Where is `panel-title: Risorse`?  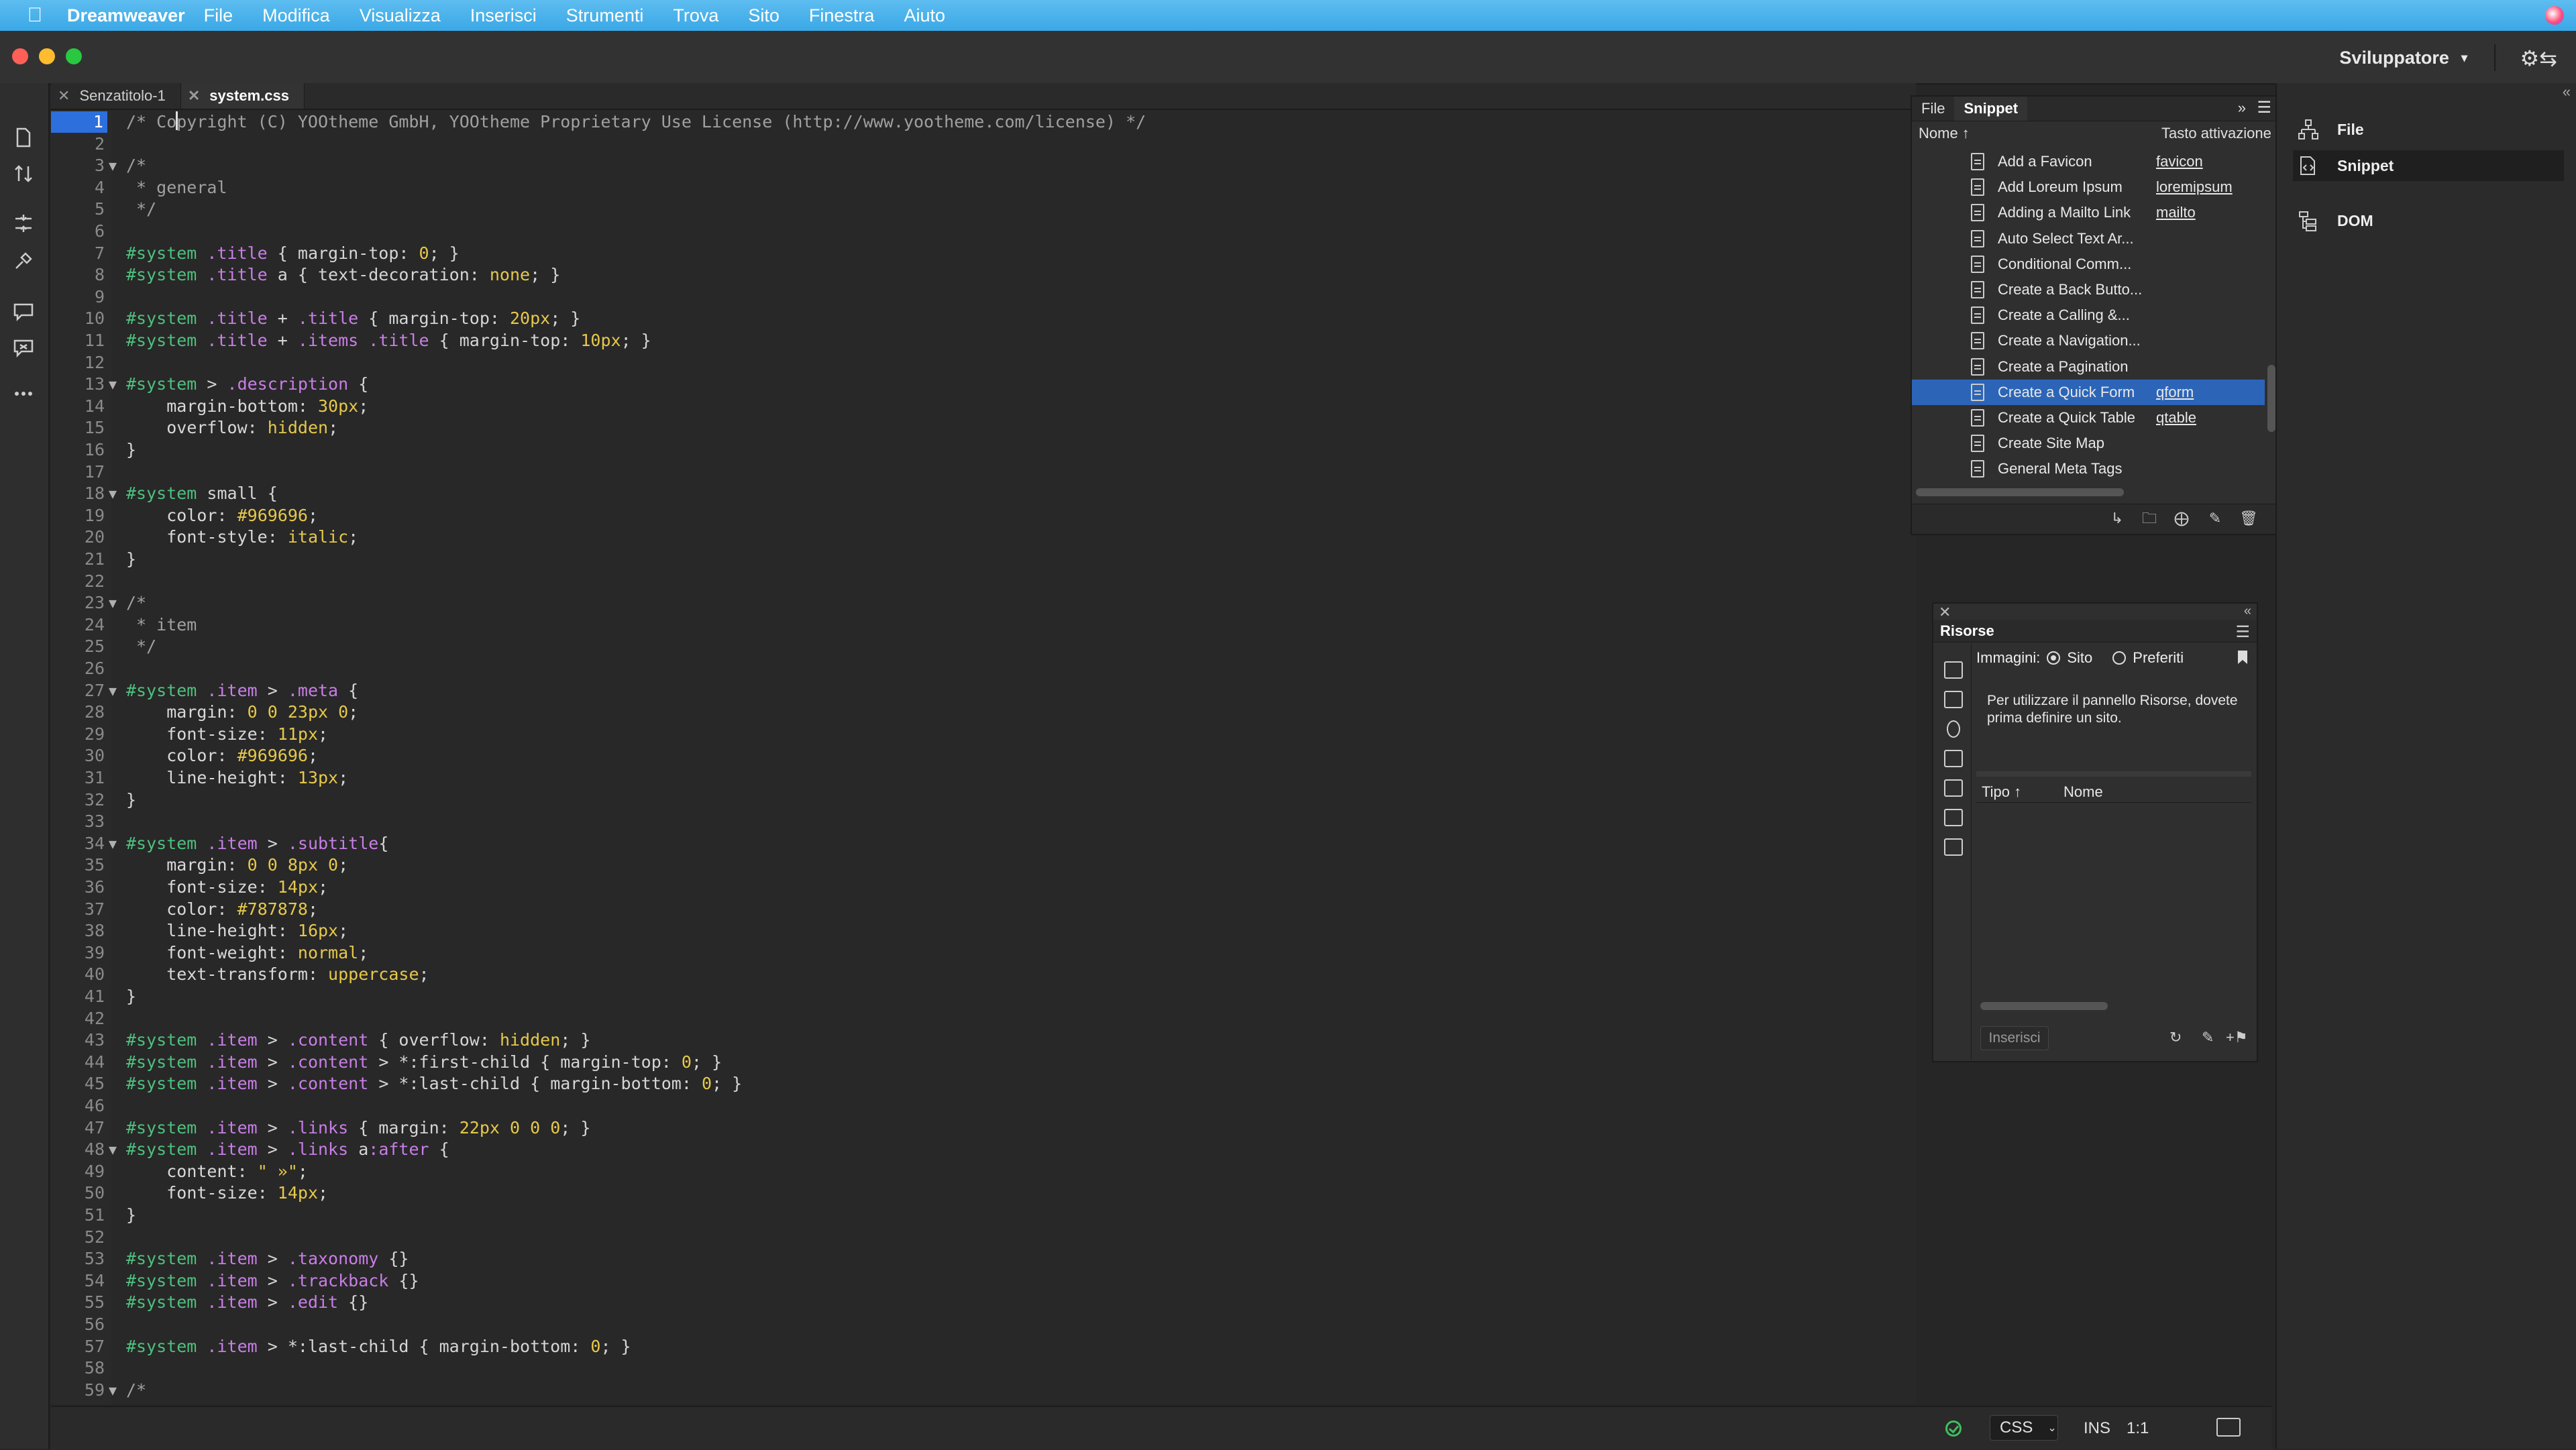
panel-title: Risorse is located at coordinates (2095, 631).